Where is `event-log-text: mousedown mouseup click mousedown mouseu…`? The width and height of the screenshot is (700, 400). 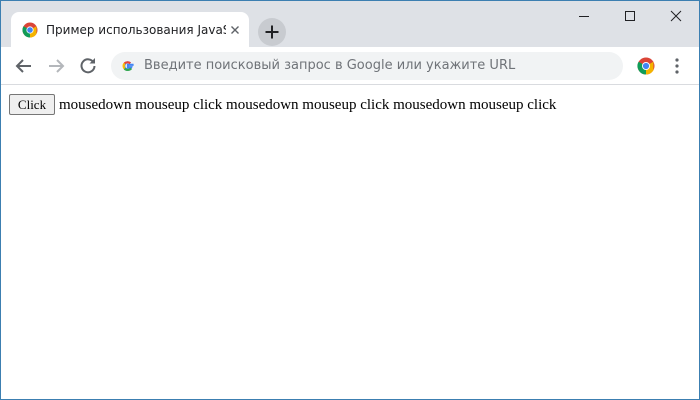
event-log-text: mousedown mouseup click mousedown mouseu… is located at coordinates (308, 105).